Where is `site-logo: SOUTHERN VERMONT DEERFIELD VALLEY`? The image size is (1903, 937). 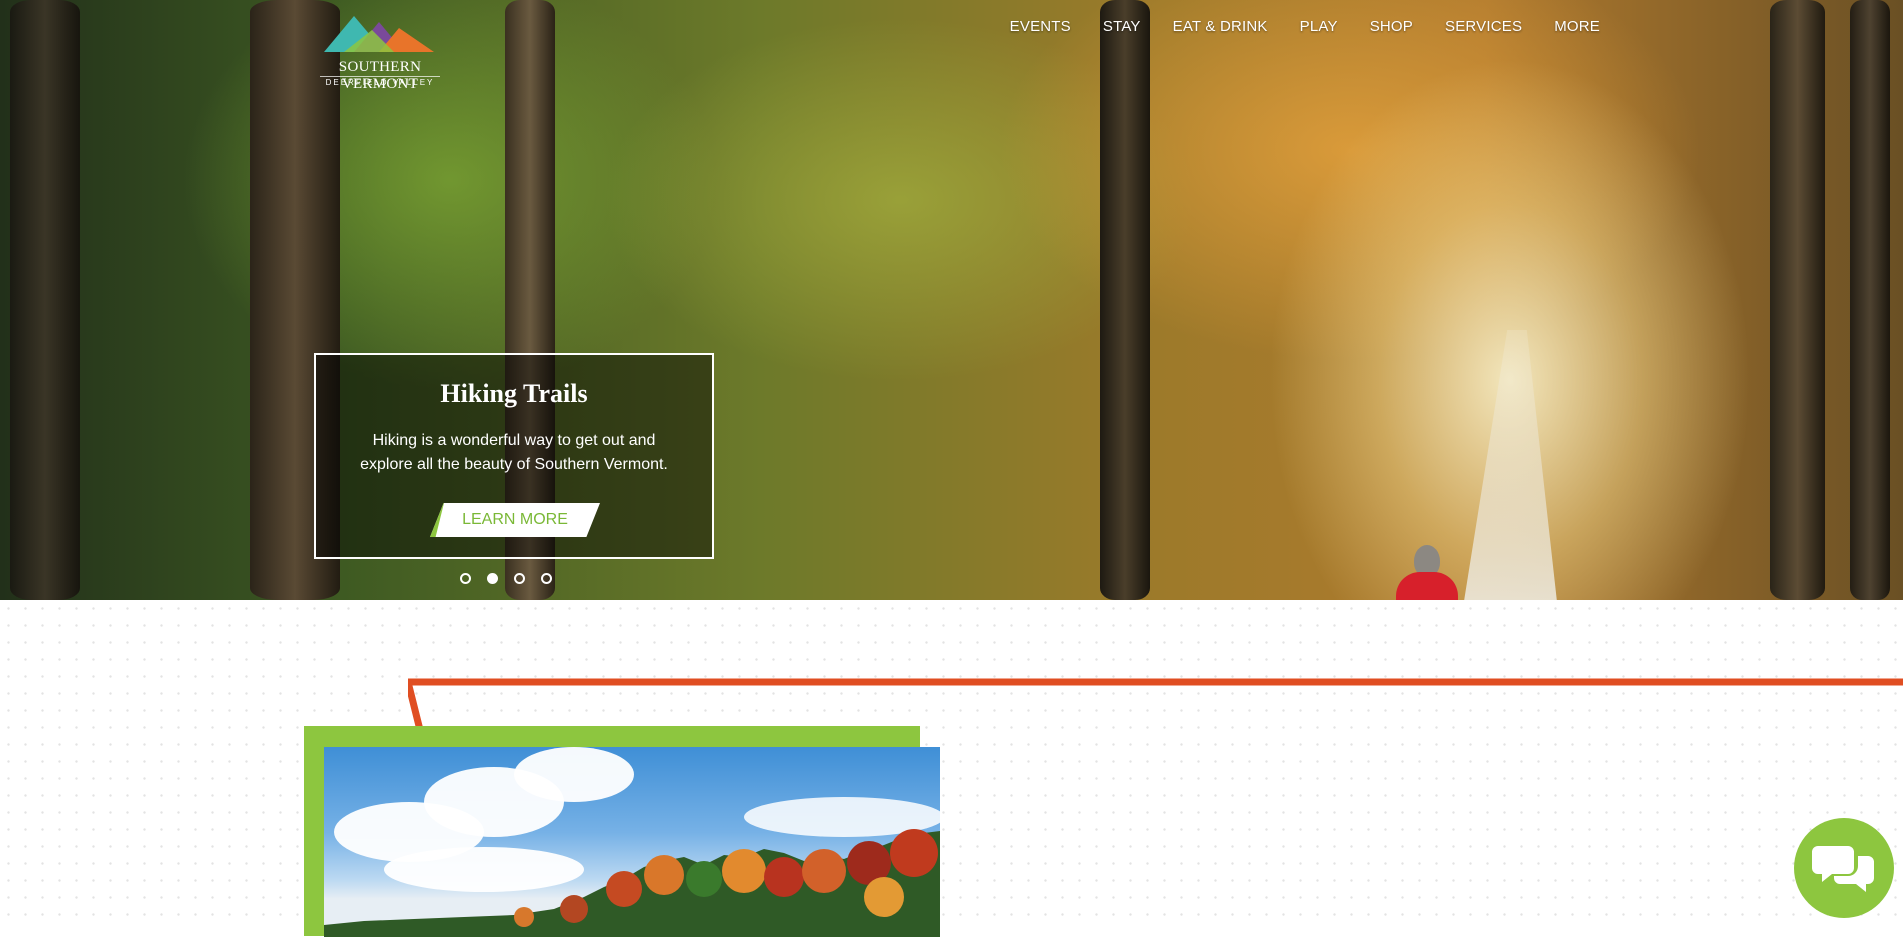
site-logo: SOUTHERN VERMONT DEERFIELD VALLEY is located at coordinates (380, 52).